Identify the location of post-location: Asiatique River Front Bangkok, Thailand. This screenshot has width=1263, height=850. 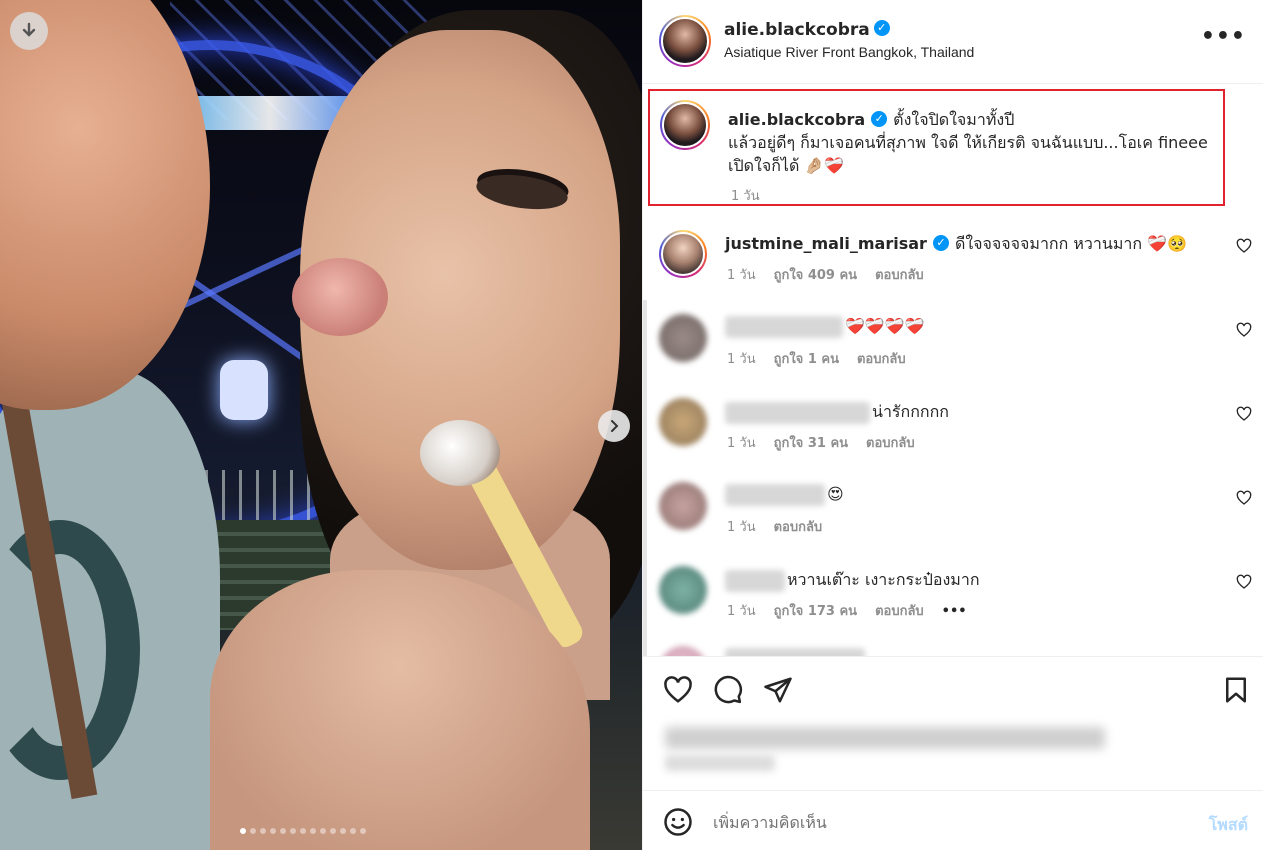
(849, 52).